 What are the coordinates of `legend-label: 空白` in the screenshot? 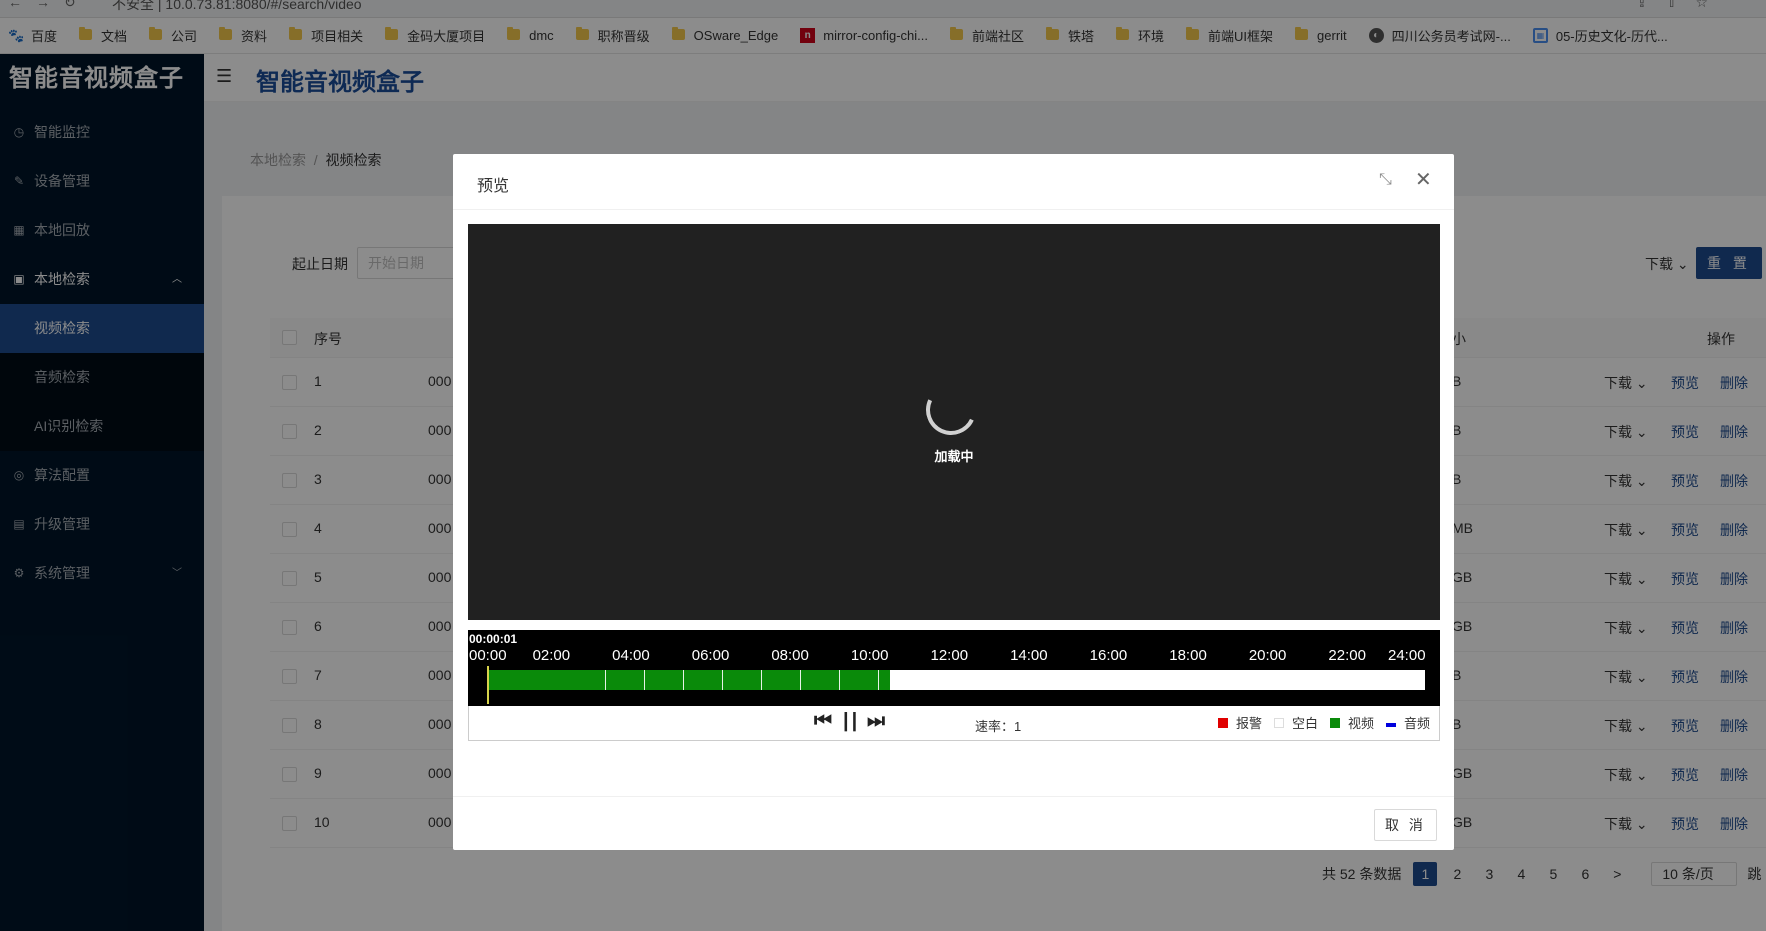 It's located at (1304, 723).